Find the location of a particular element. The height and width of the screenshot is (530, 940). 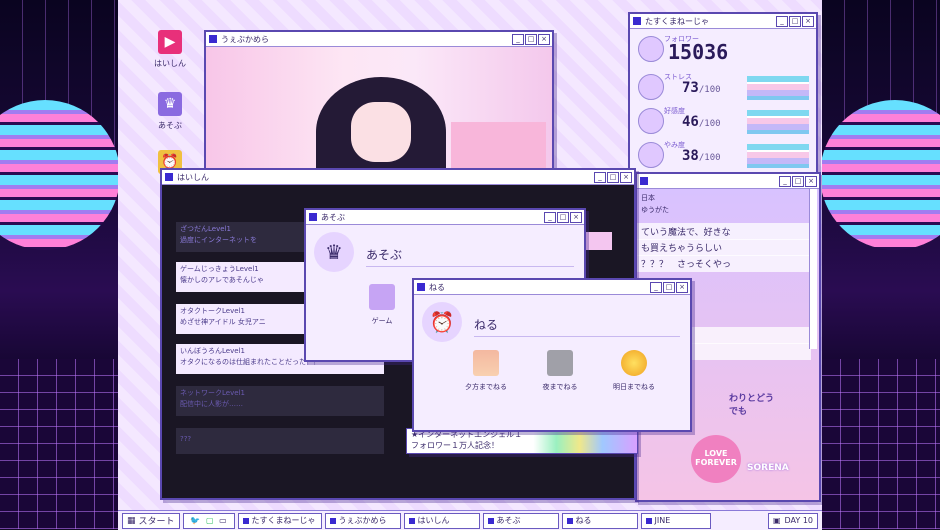

sunset-icon is located at coordinates (486, 363).